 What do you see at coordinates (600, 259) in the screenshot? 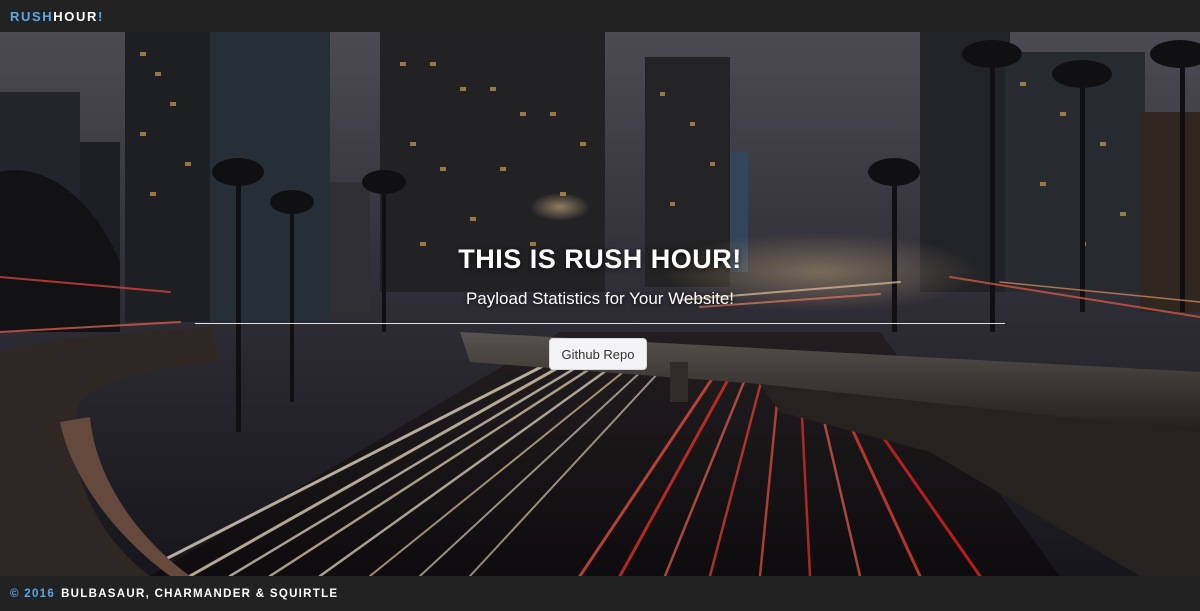
I see `hero-title: THIS IS RUSH HOUR!` at bounding box center [600, 259].